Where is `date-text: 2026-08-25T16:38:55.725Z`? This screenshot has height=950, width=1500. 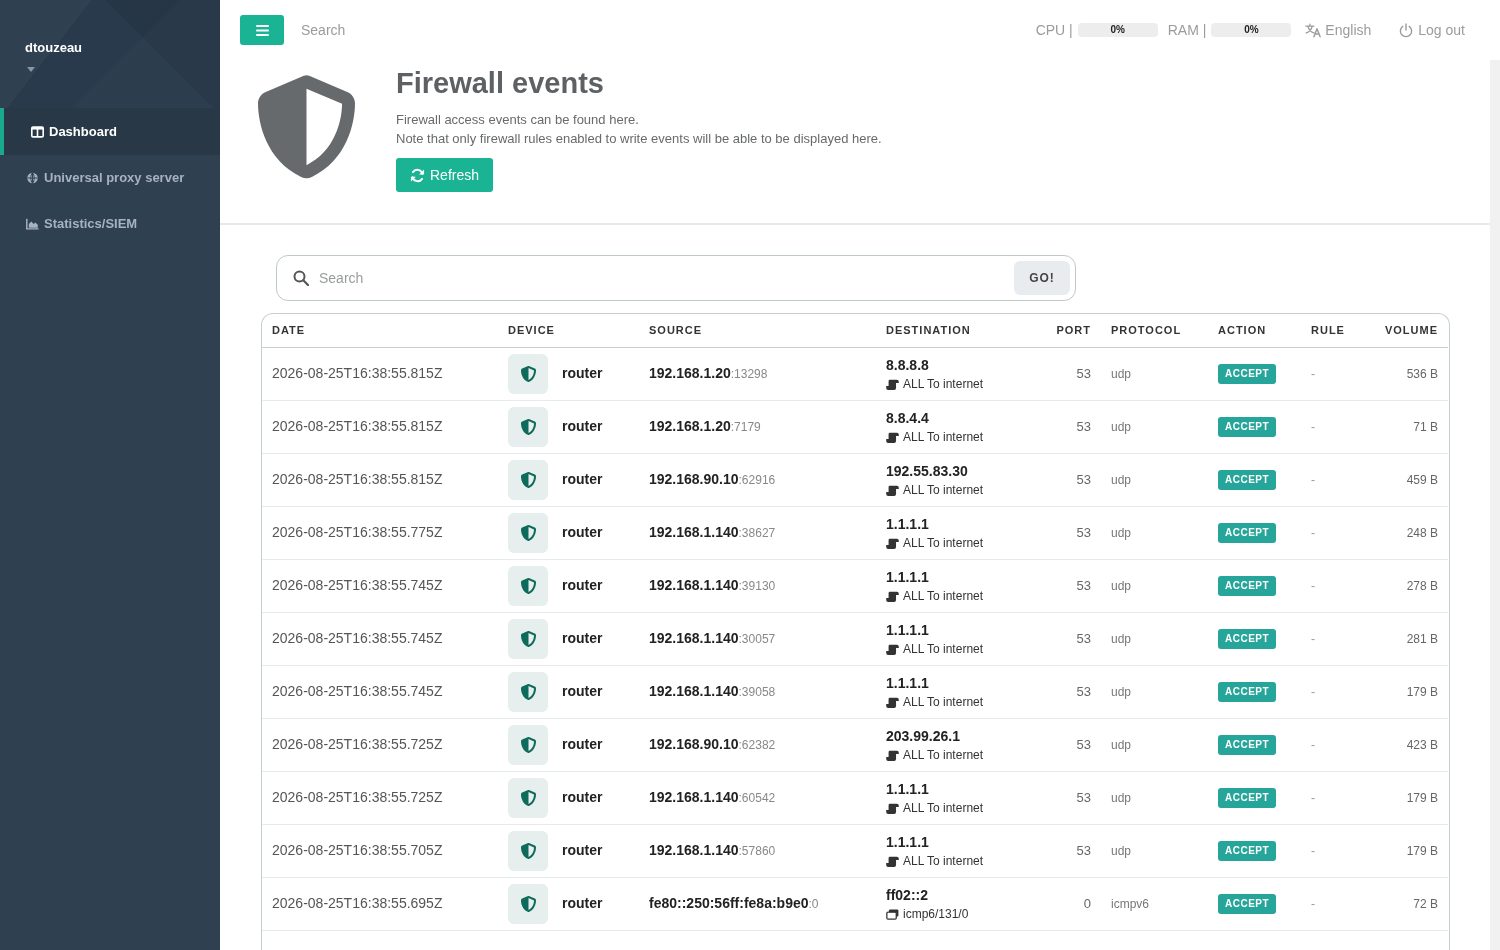
date-text: 2026-08-25T16:38:55.725Z is located at coordinates (357, 744).